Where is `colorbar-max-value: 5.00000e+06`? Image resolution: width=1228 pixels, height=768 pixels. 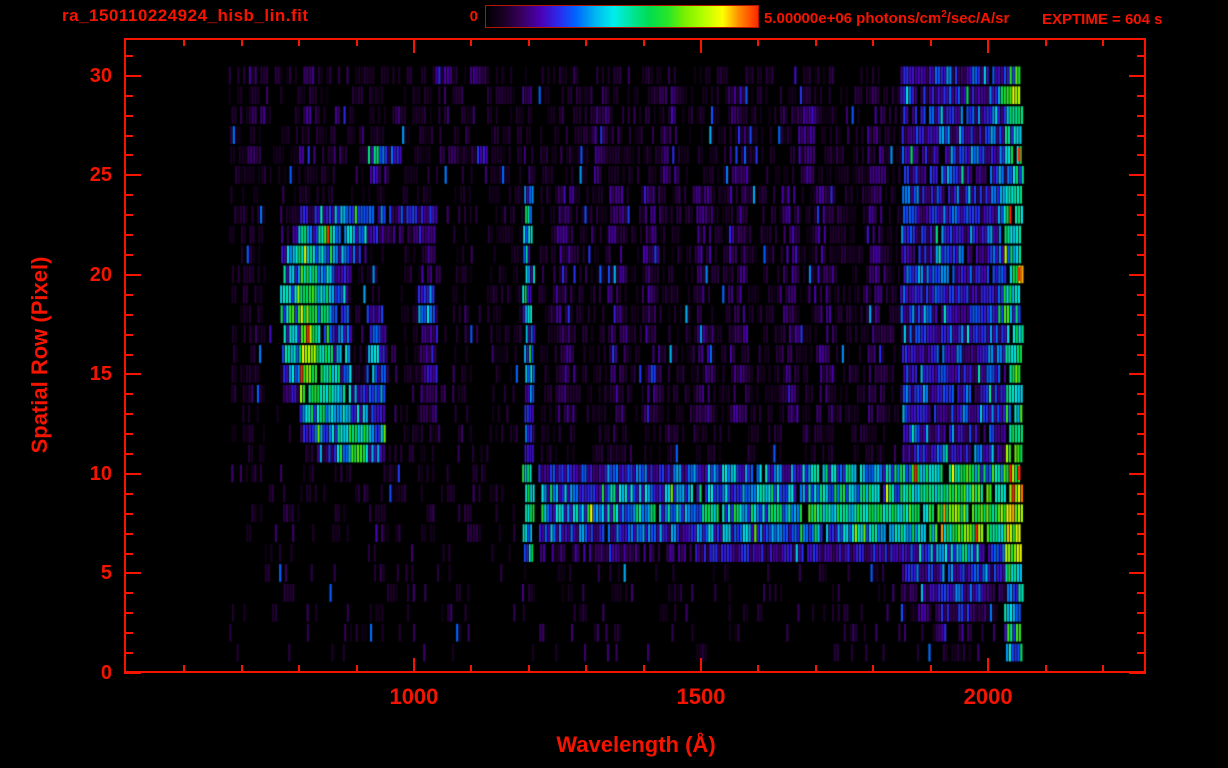
colorbar-max-value: 5.00000e+06 is located at coordinates (808, 18).